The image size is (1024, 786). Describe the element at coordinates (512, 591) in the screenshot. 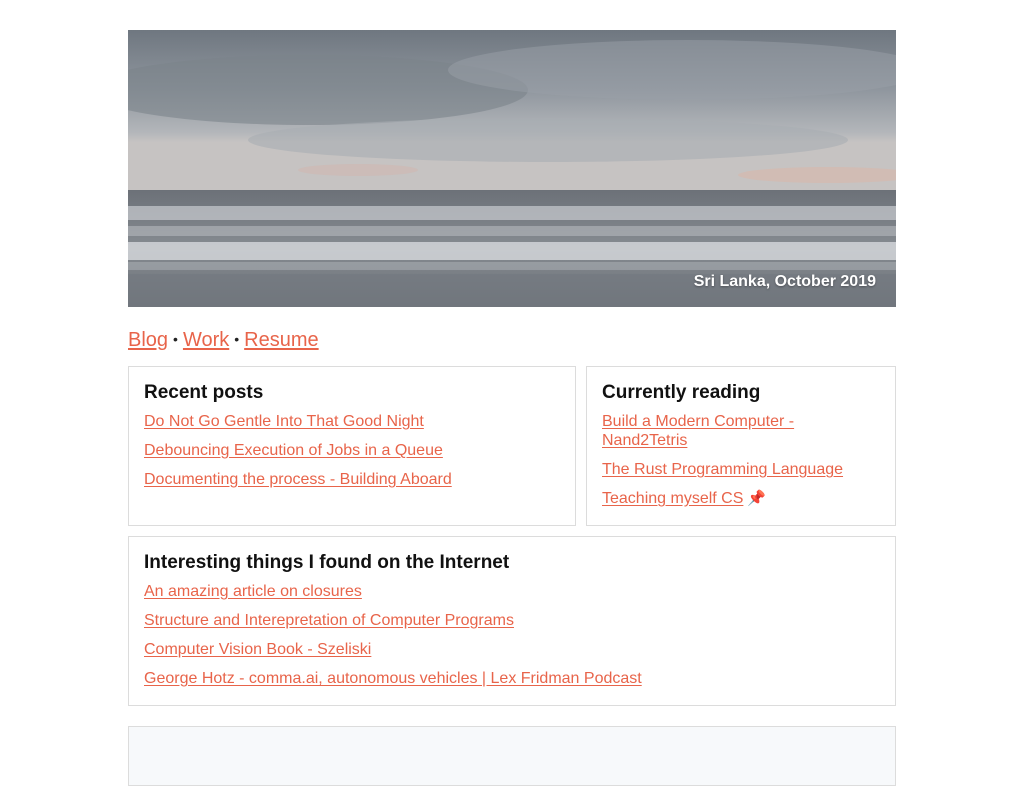

I see `list-item: An amazing article on closures` at that location.